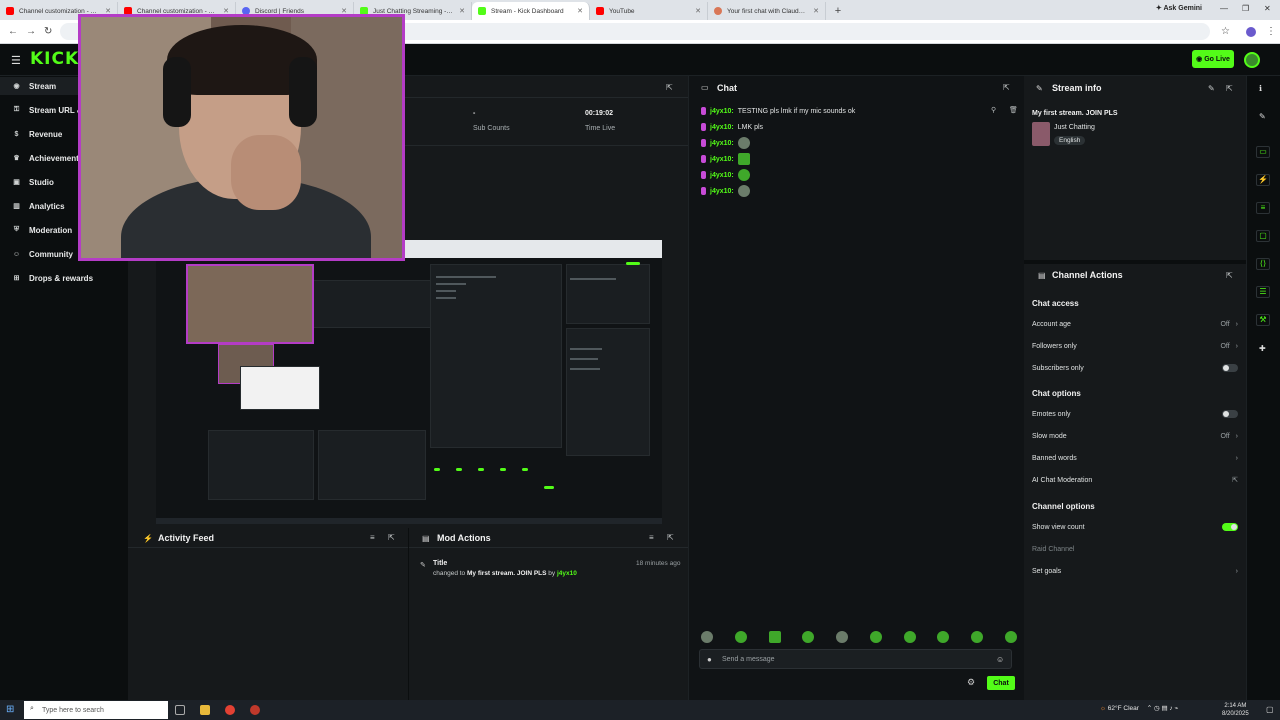 This screenshot has height=720, width=1280. What do you see at coordinates (446, 291) in the screenshot?
I see `preview-text` at bounding box center [446, 291].